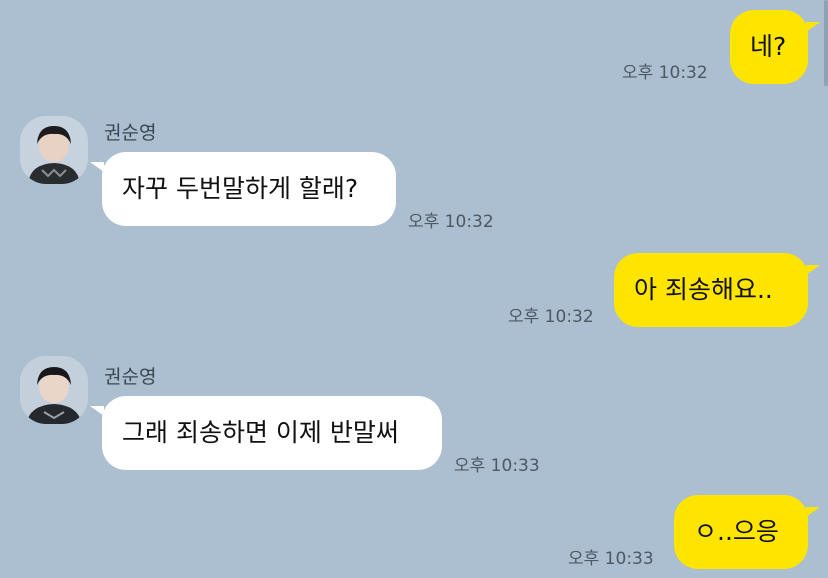 This screenshot has width=828, height=578. Describe the element at coordinates (826, 43) in the screenshot. I see `scrollbar` at that location.